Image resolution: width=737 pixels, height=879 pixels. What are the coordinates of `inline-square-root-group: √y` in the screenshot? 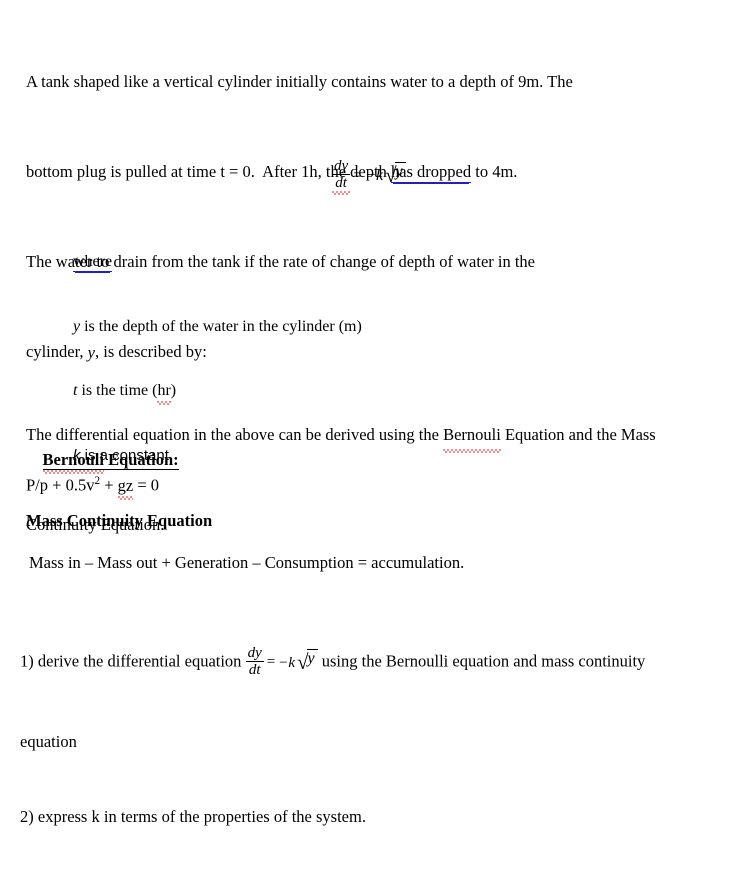 It's located at (306, 662).